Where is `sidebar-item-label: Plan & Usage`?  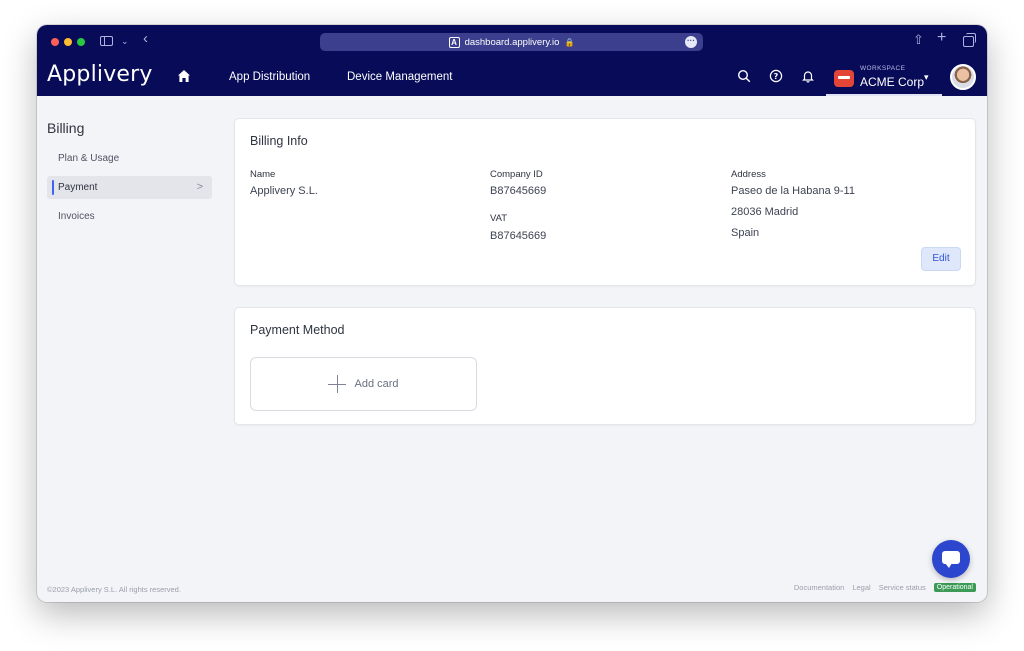 sidebar-item-label: Plan & Usage is located at coordinates (89, 158).